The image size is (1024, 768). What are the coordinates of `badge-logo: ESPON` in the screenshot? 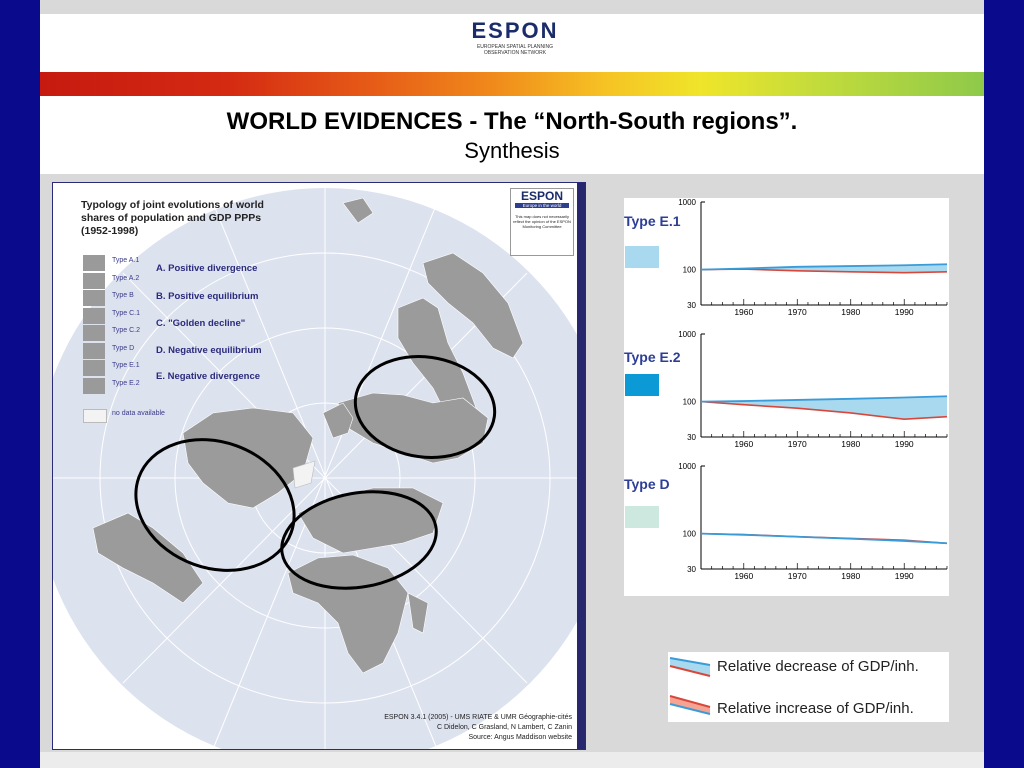 It's located at (541, 196).